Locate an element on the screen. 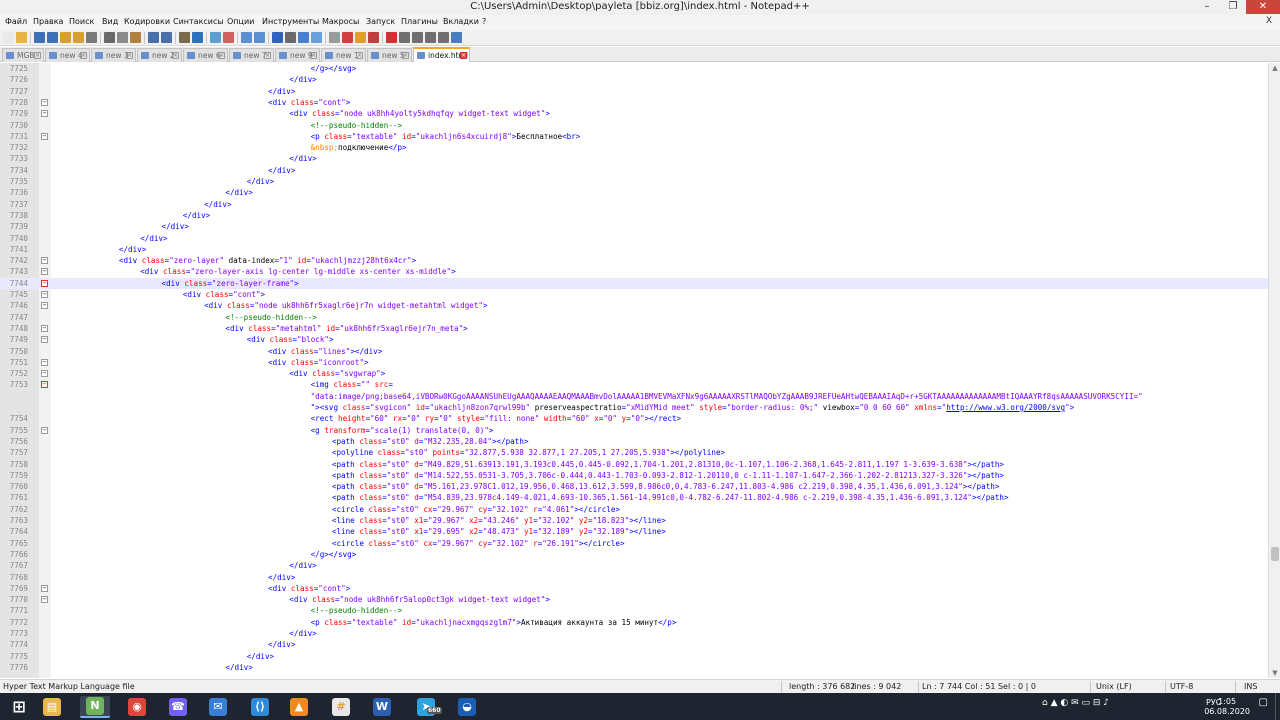  code-line: 7733 </div> is located at coordinates (634, 158).